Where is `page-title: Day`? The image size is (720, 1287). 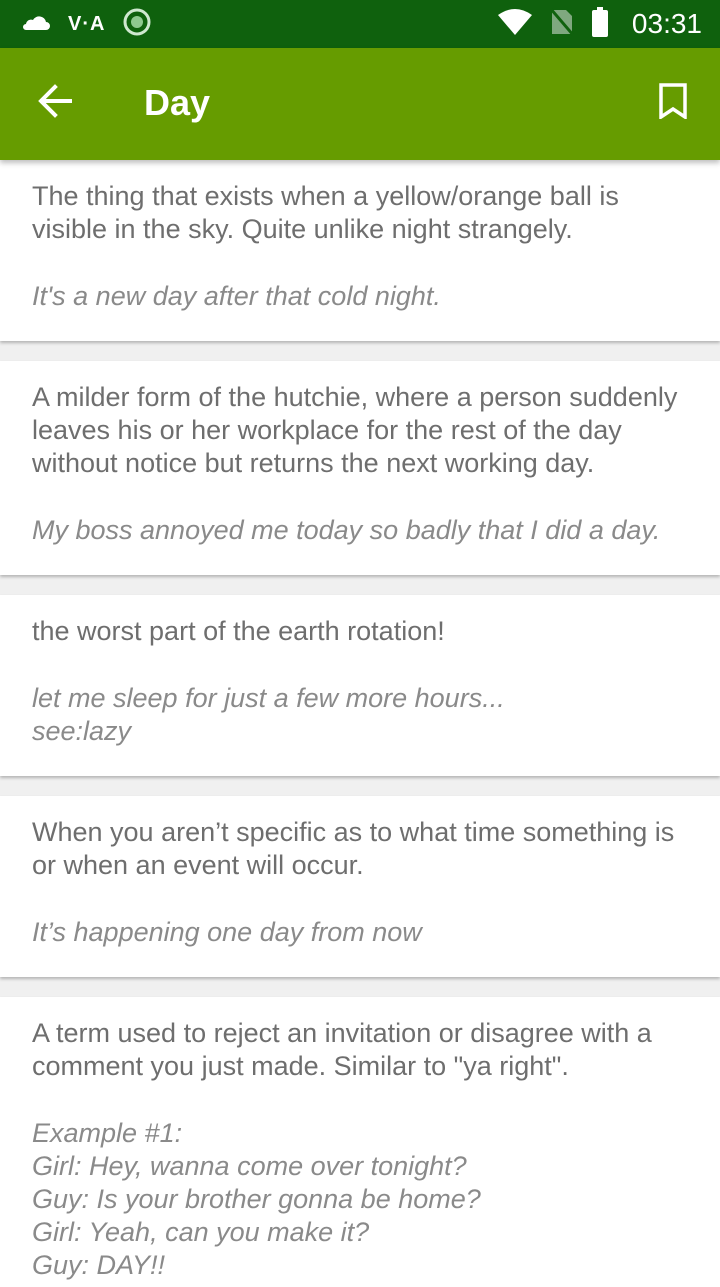
page-title: Day is located at coordinates (177, 102).